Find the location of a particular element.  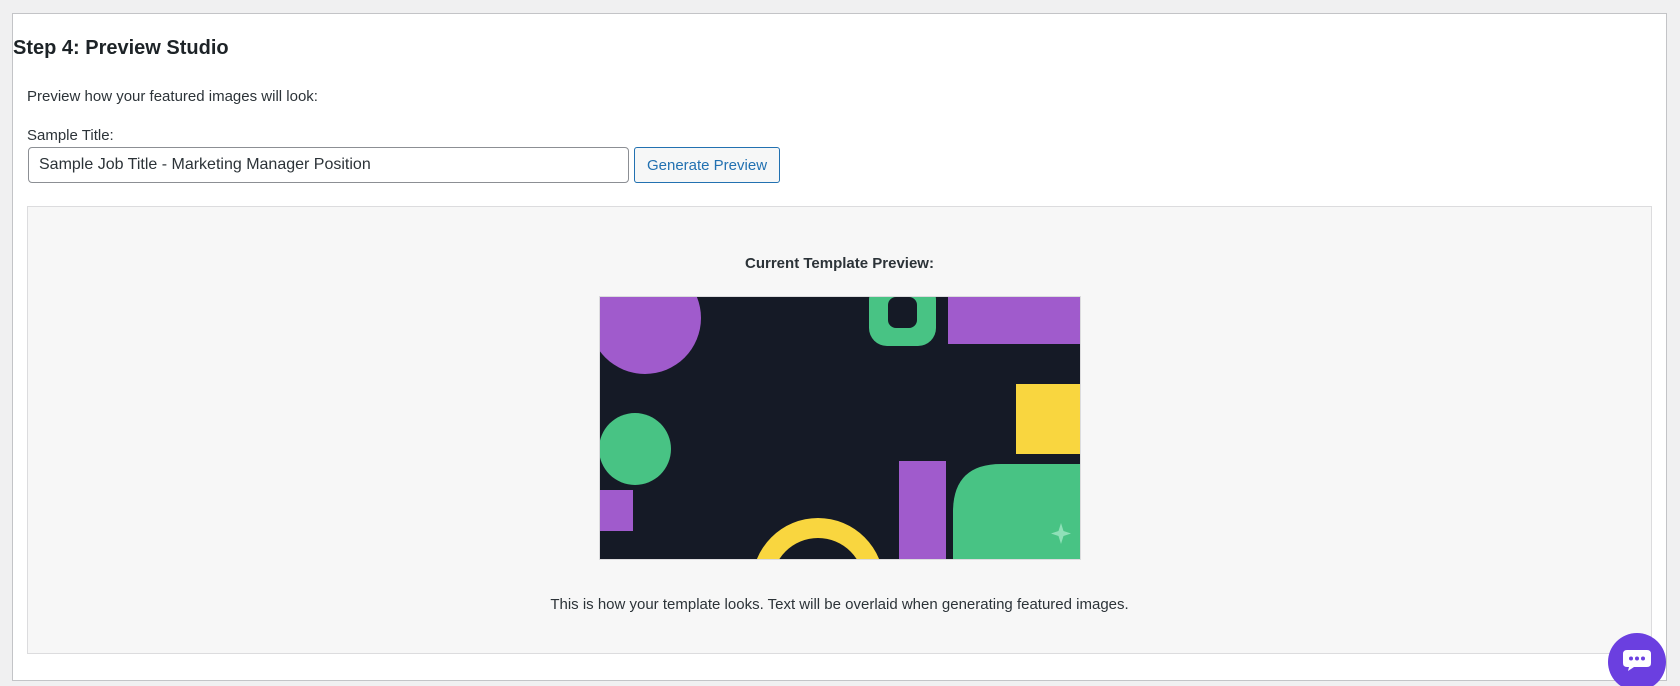

page-title: Step 4: Preview Studio is located at coordinates (121, 48).